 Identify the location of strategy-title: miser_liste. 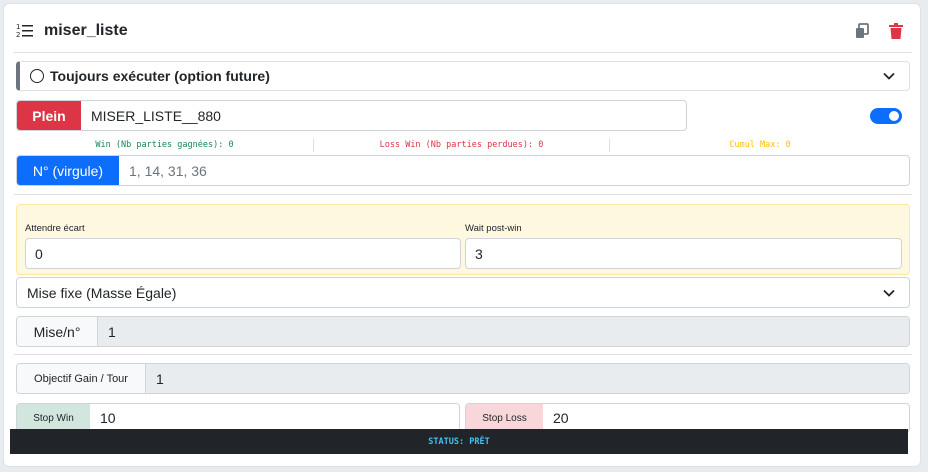
(86, 30).